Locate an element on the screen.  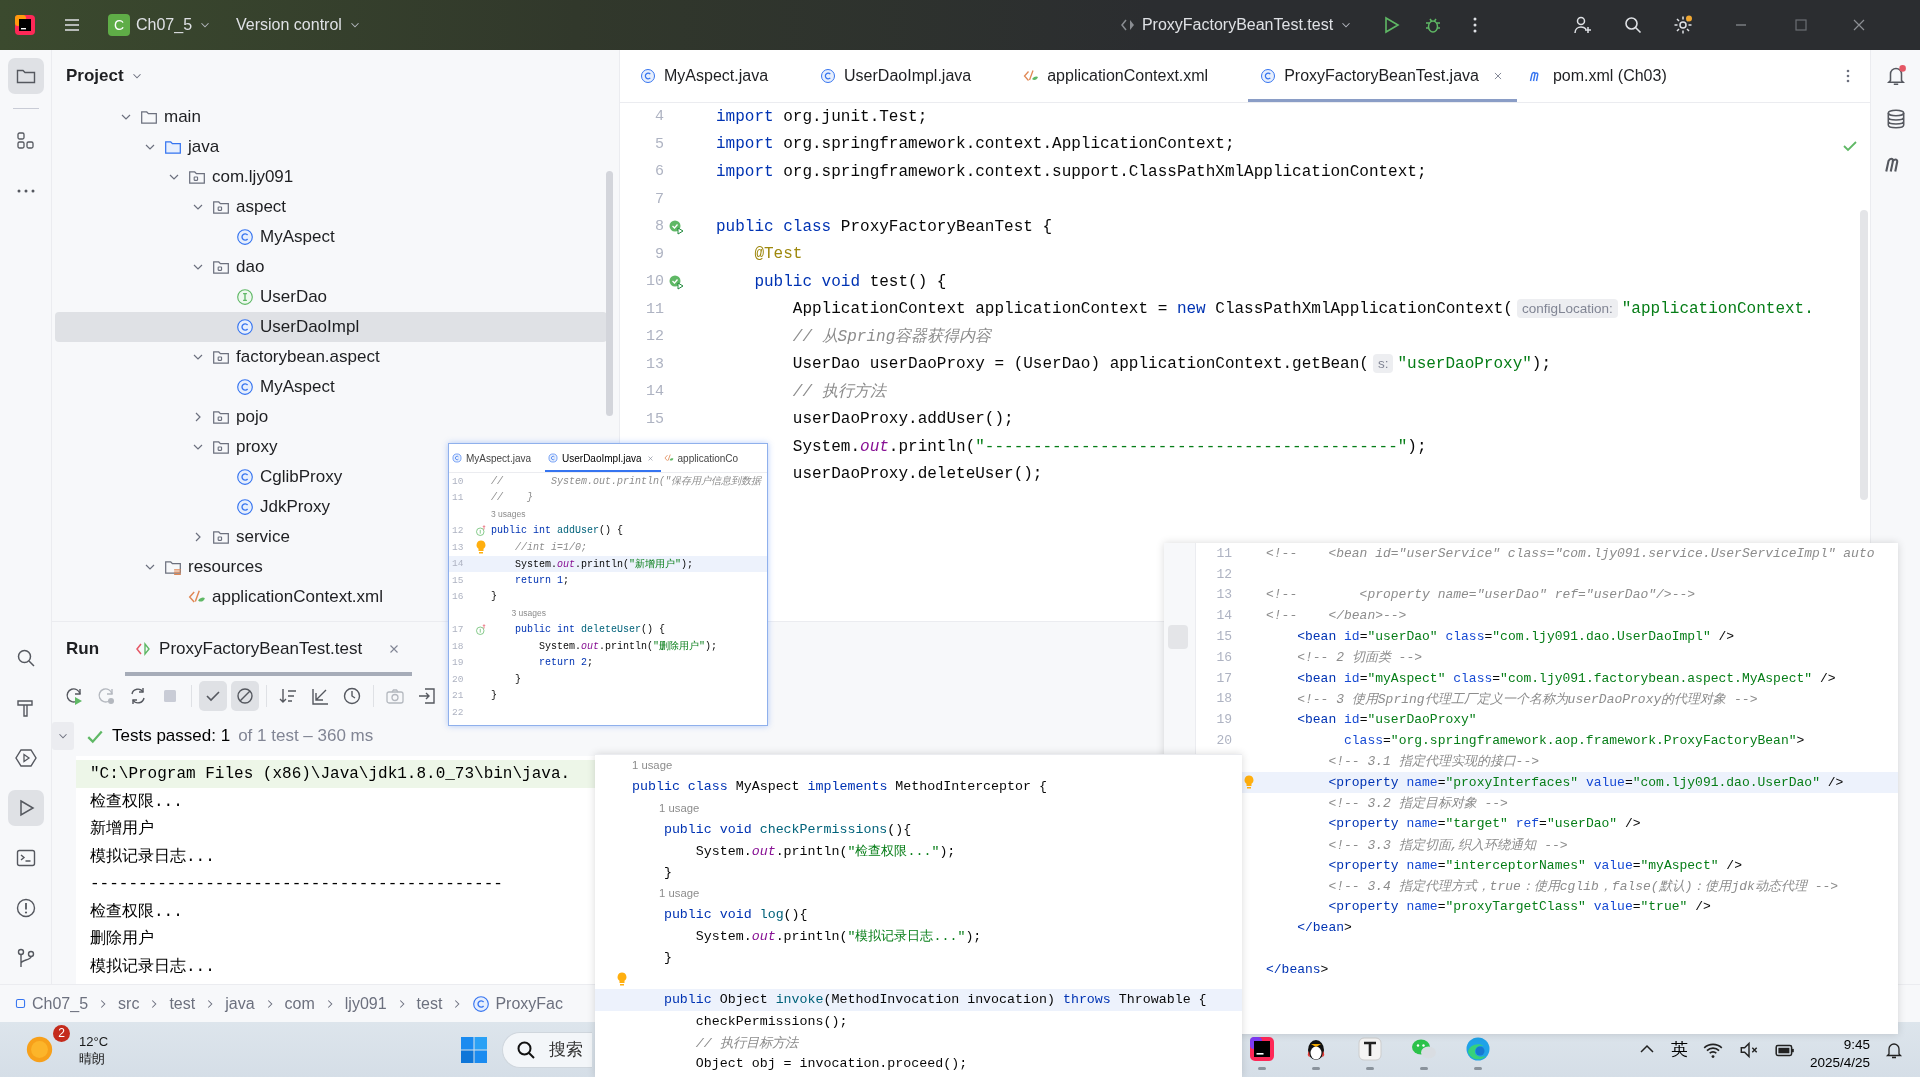
breadcrumb-item: com is located at coordinates (299, 1003).